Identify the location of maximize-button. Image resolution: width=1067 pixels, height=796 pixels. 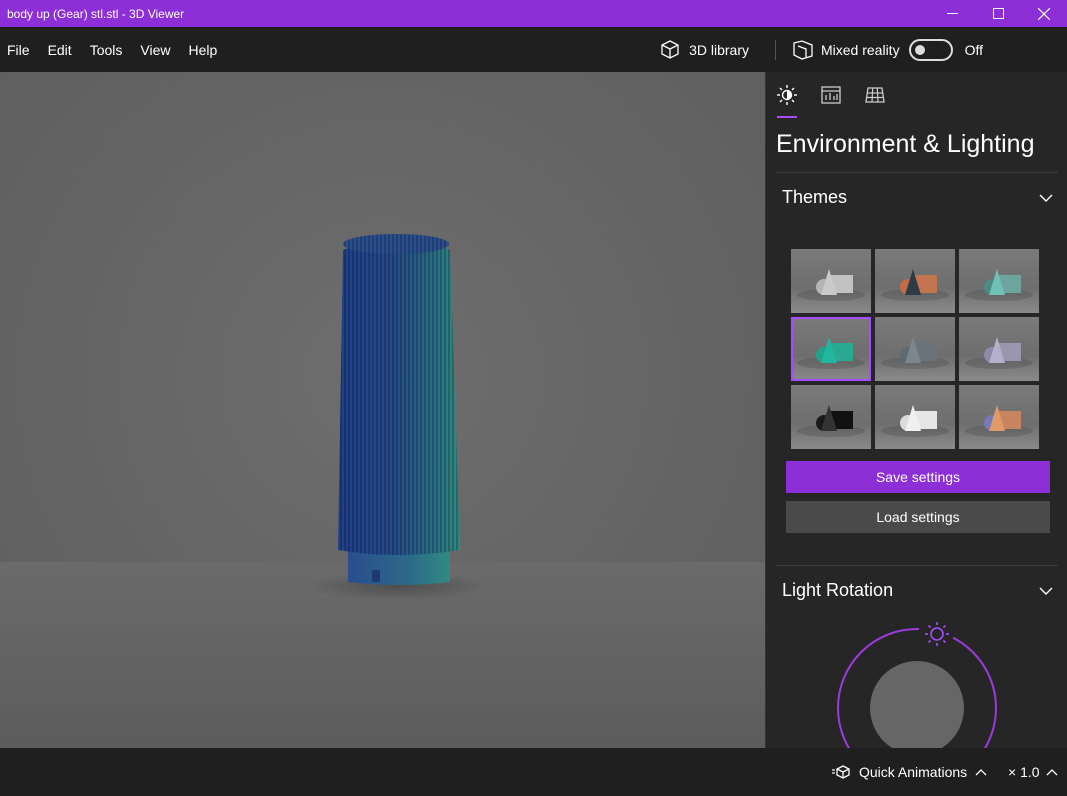
(998, 13).